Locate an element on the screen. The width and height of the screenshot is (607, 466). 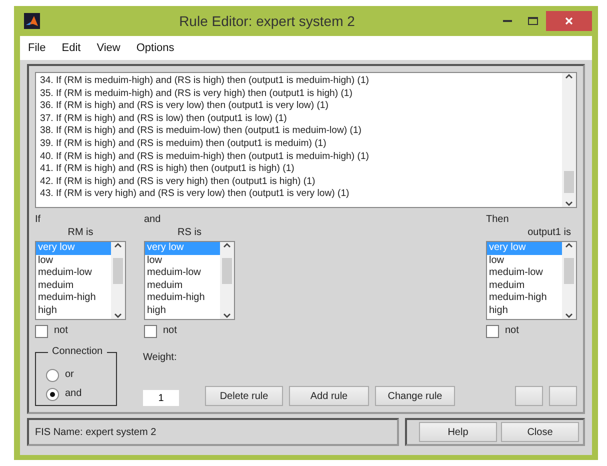
add-rule-button: Add rule is located at coordinates (329, 396).